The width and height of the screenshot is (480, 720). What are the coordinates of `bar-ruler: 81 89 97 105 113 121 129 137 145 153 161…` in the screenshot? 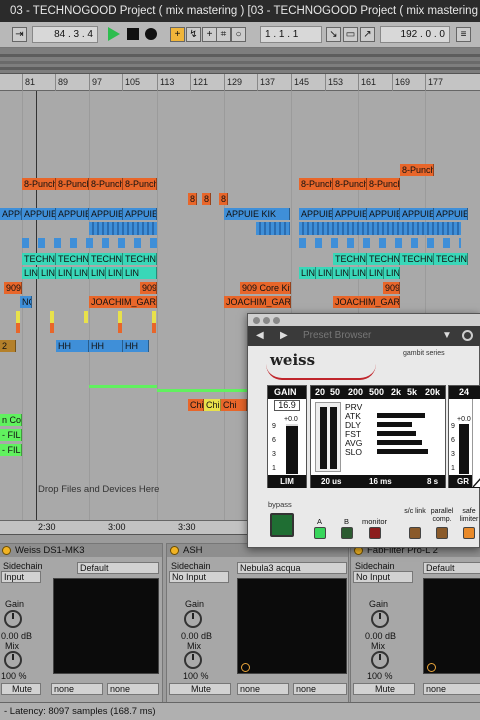 It's located at (240, 82).